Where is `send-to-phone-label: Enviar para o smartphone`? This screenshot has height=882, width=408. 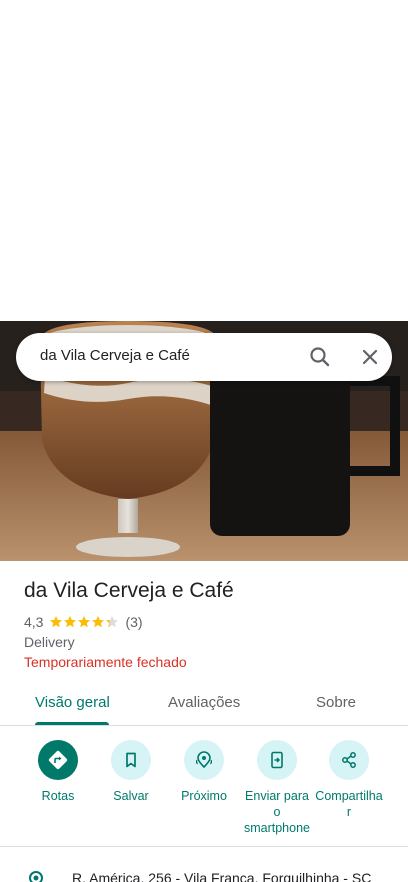 send-to-phone-label: Enviar para o smartphone is located at coordinates (276, 812).